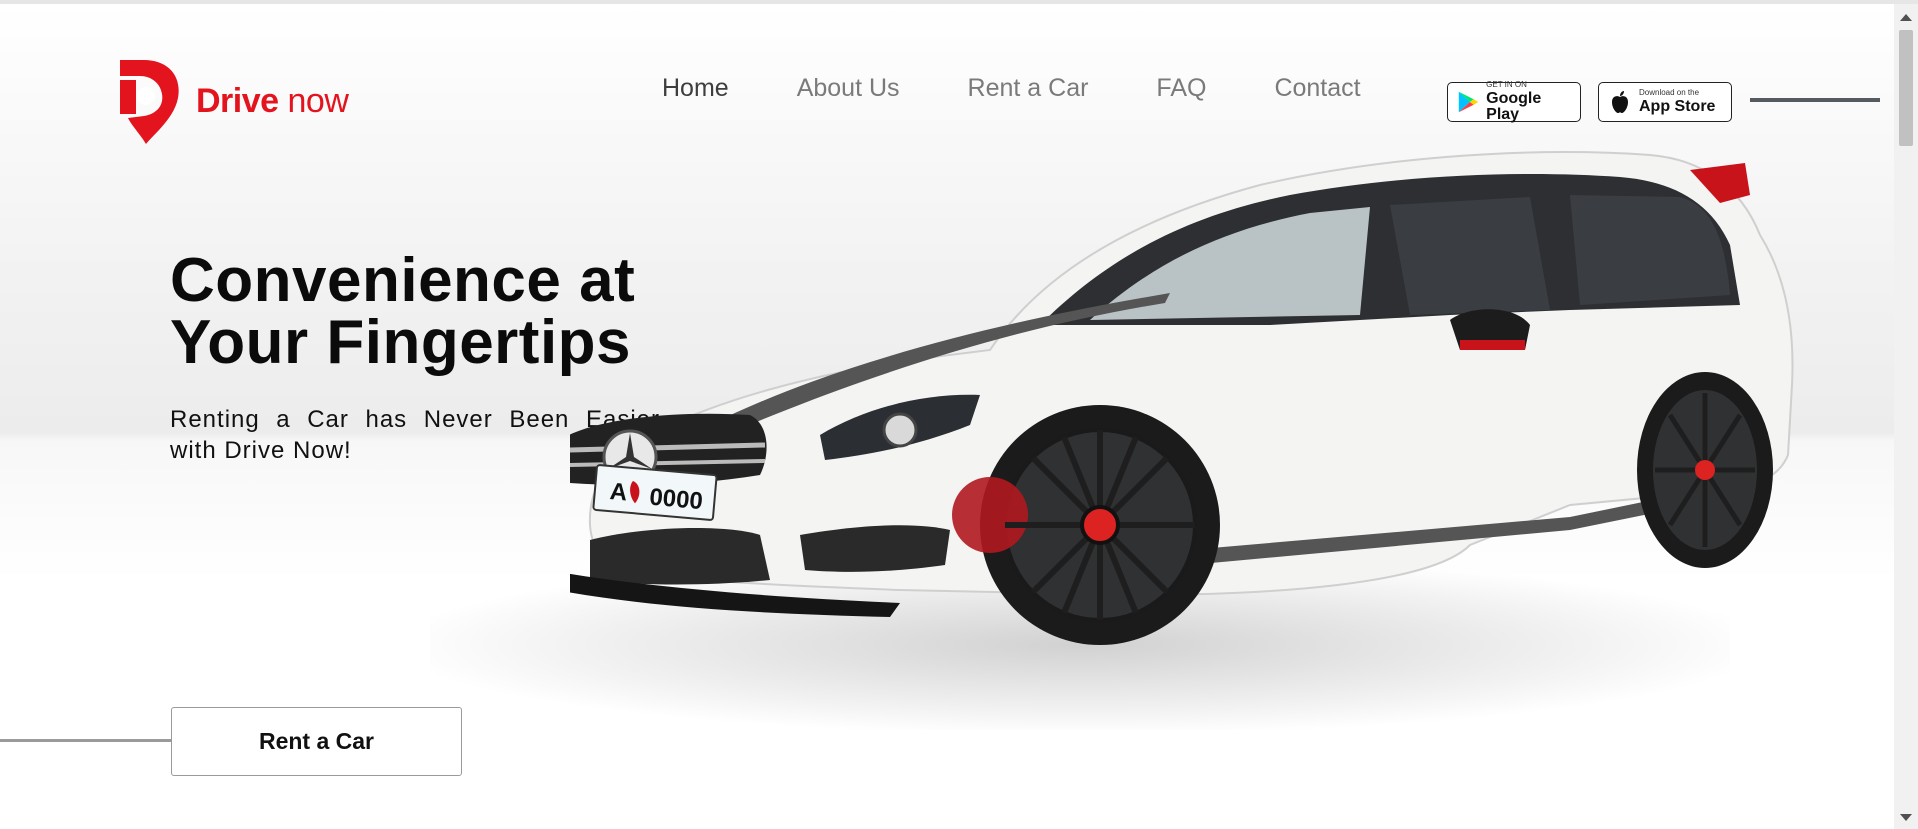  What do you see at coordinates (1906, 17) in the screenshot?
I see `scroll-up-arrow-icon` at bounding box center [1906, 17].